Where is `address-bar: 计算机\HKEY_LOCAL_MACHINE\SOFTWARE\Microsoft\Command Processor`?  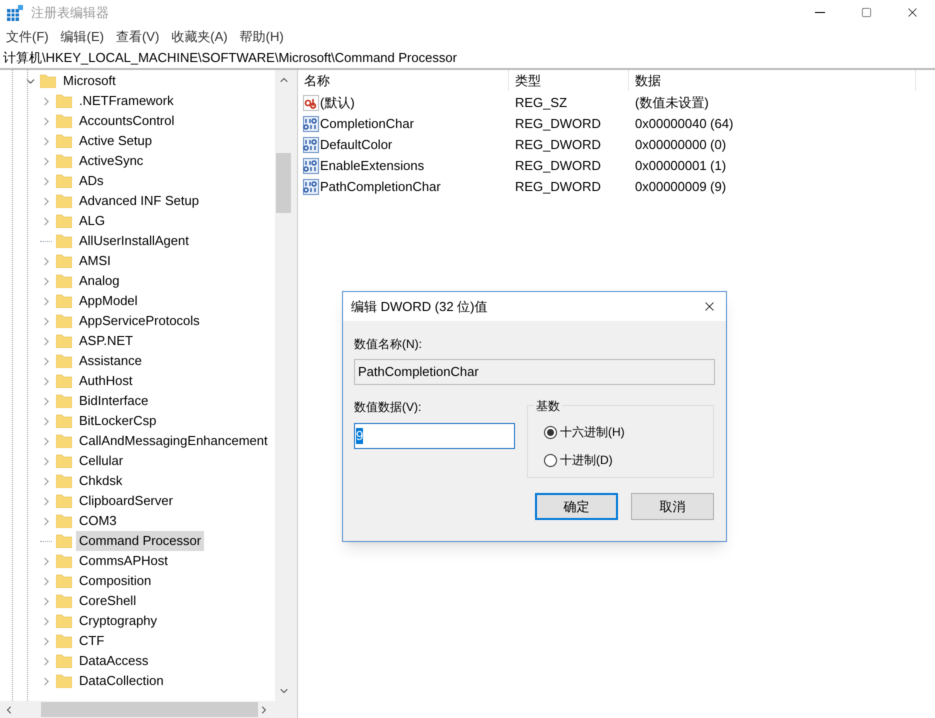 address-bar: 计算机\HKEY_LOCAL_MACHINE\SOFTWARE\Microsoft\Command Processor is located at coordinates (467, 59).